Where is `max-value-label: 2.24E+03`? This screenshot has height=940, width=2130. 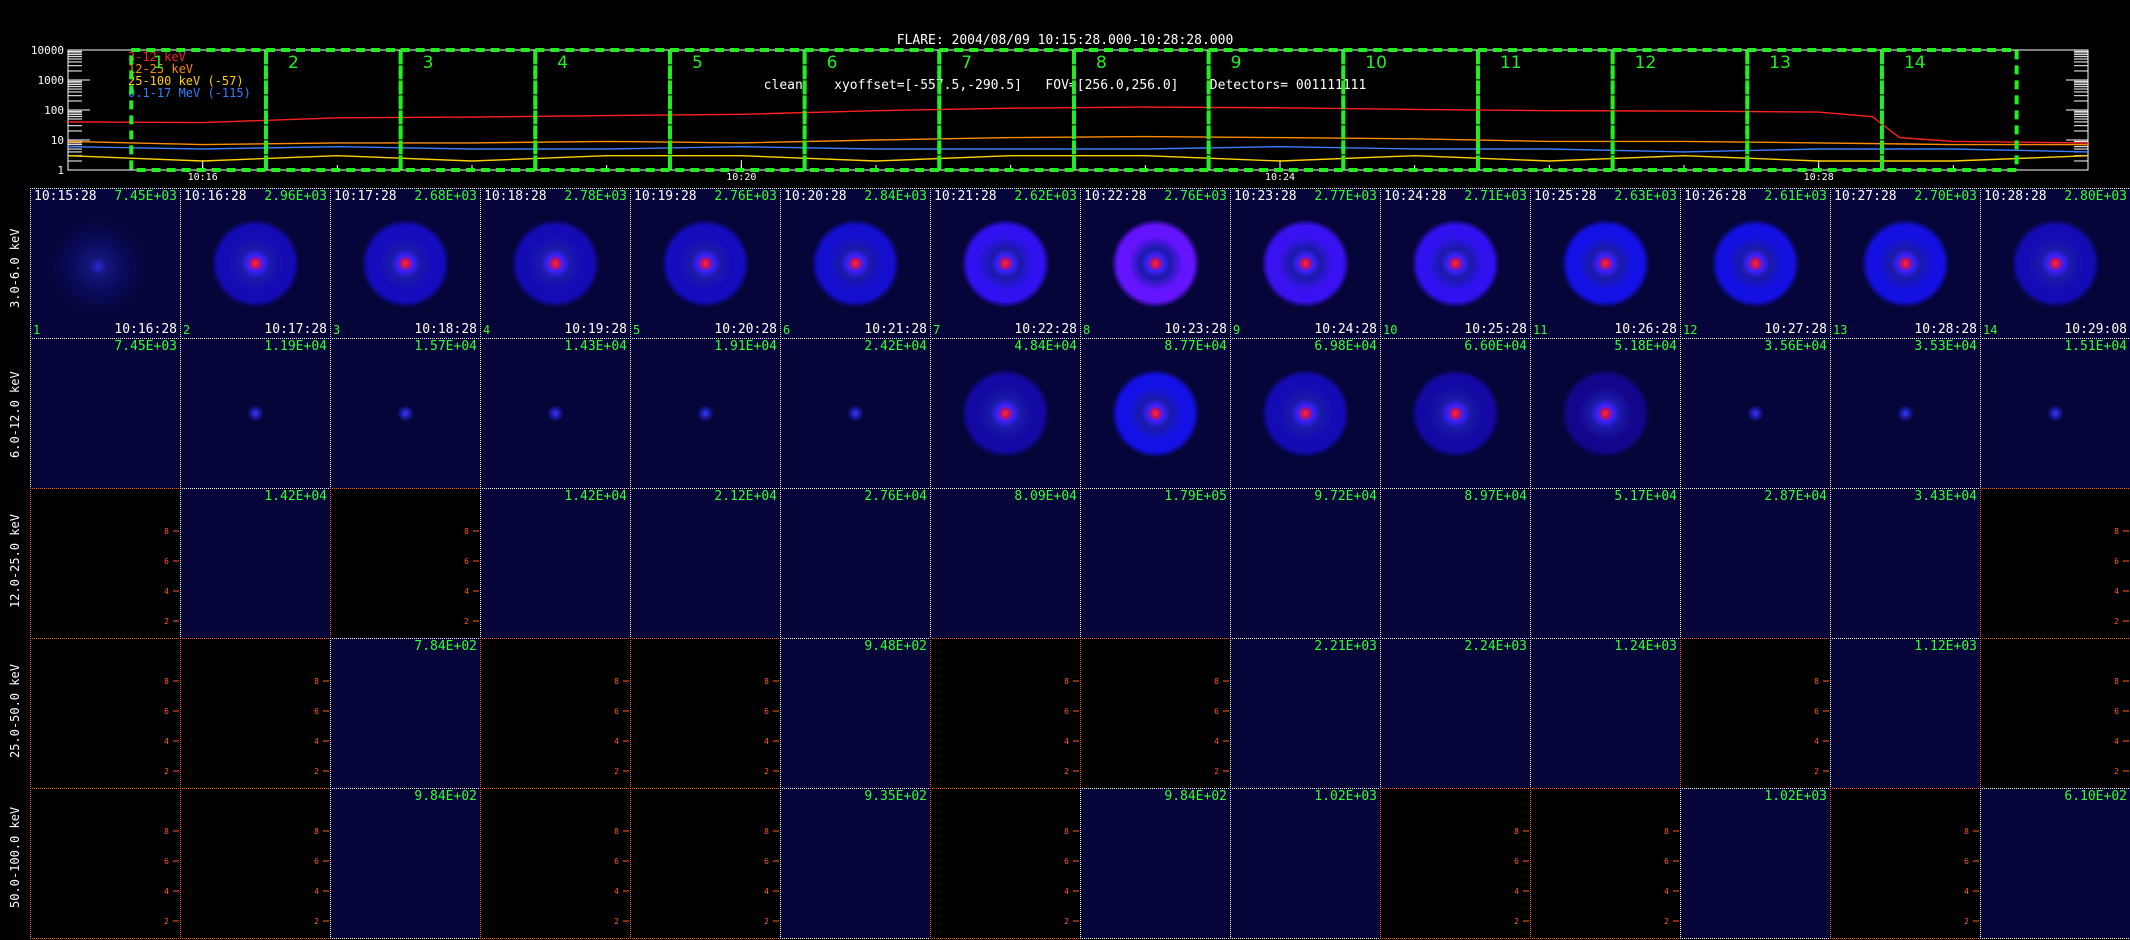 max-value-label: 2.24E+03 is located at coordinates (1495, 646).